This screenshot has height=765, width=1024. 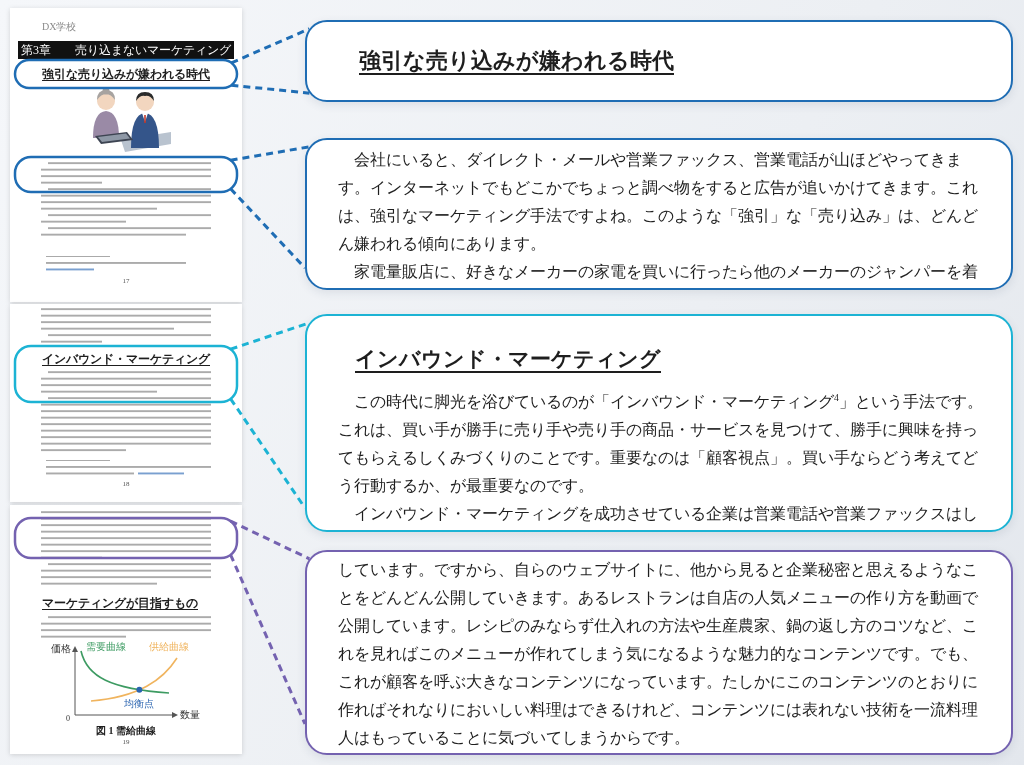 What do you see at coordinates (126, 359) in the screenshot?
I see `section-heading: インバウンド・マーケティング` at bounding box center [126, 359].